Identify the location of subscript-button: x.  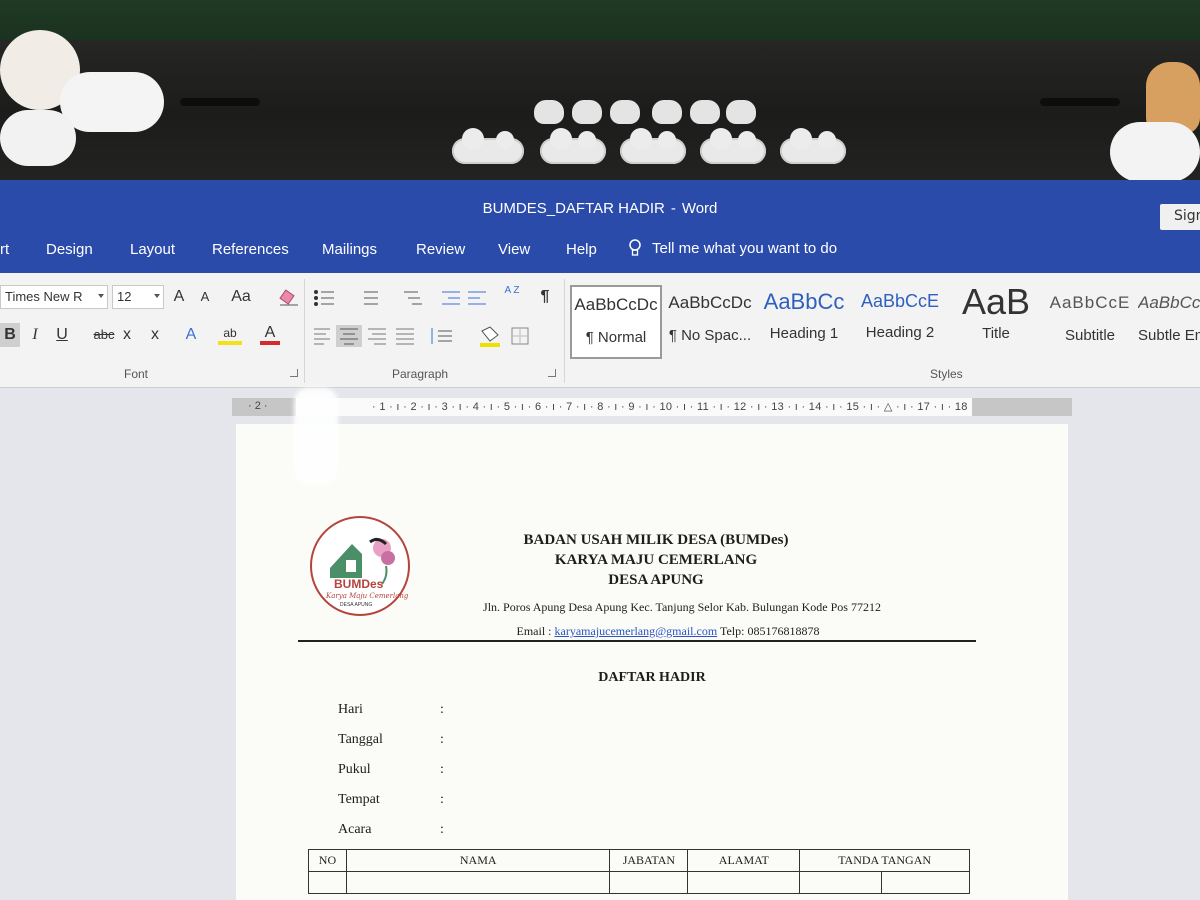
(127, 335).